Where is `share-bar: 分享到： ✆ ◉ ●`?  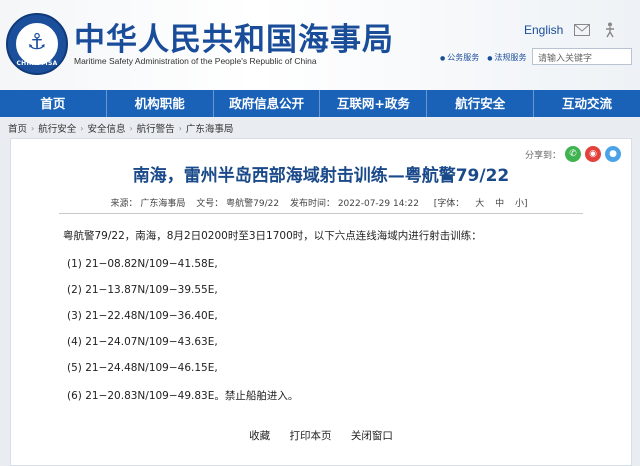 share-bar: 分享到： ✆ ◉ ● is located at coordinates (573, 154).